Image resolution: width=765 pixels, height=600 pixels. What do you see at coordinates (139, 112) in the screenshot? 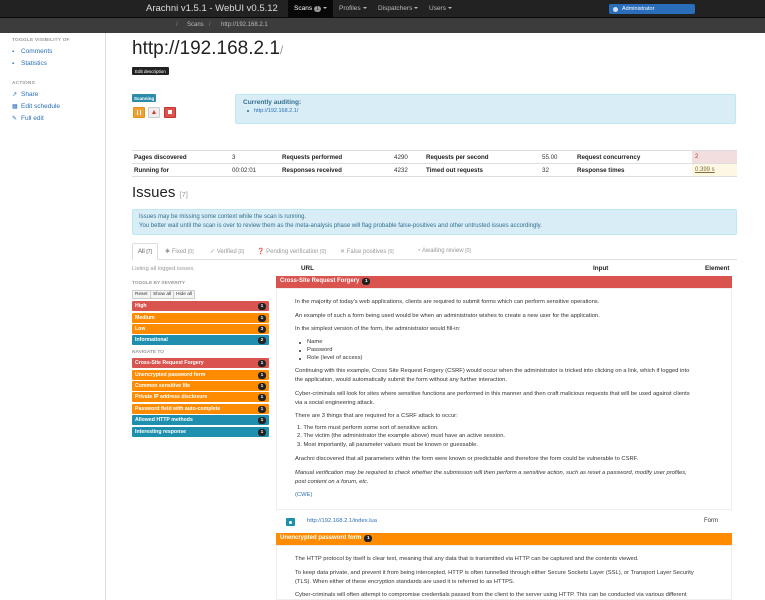
I see `pause-button` at bounding box center [139, 112].